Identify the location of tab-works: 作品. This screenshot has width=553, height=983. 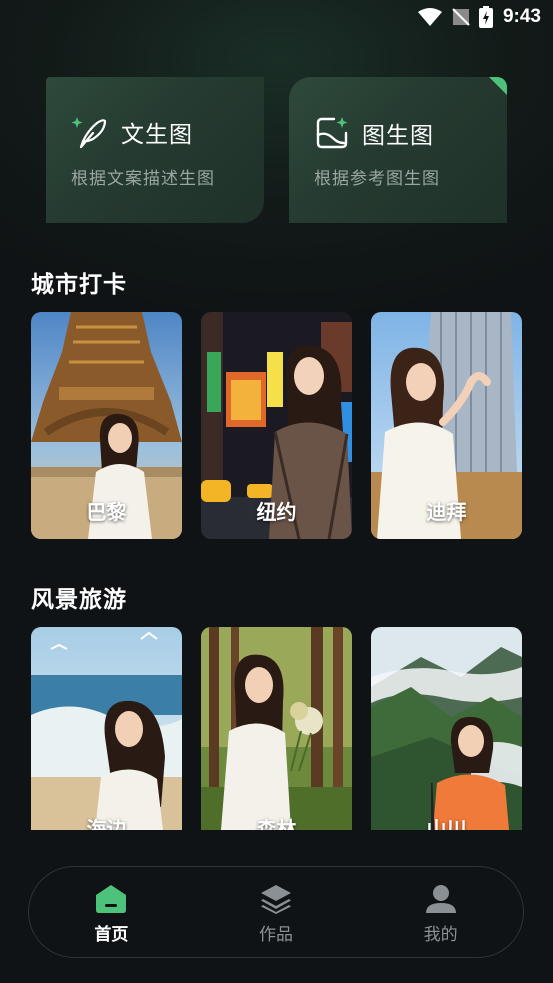
(276, 912).